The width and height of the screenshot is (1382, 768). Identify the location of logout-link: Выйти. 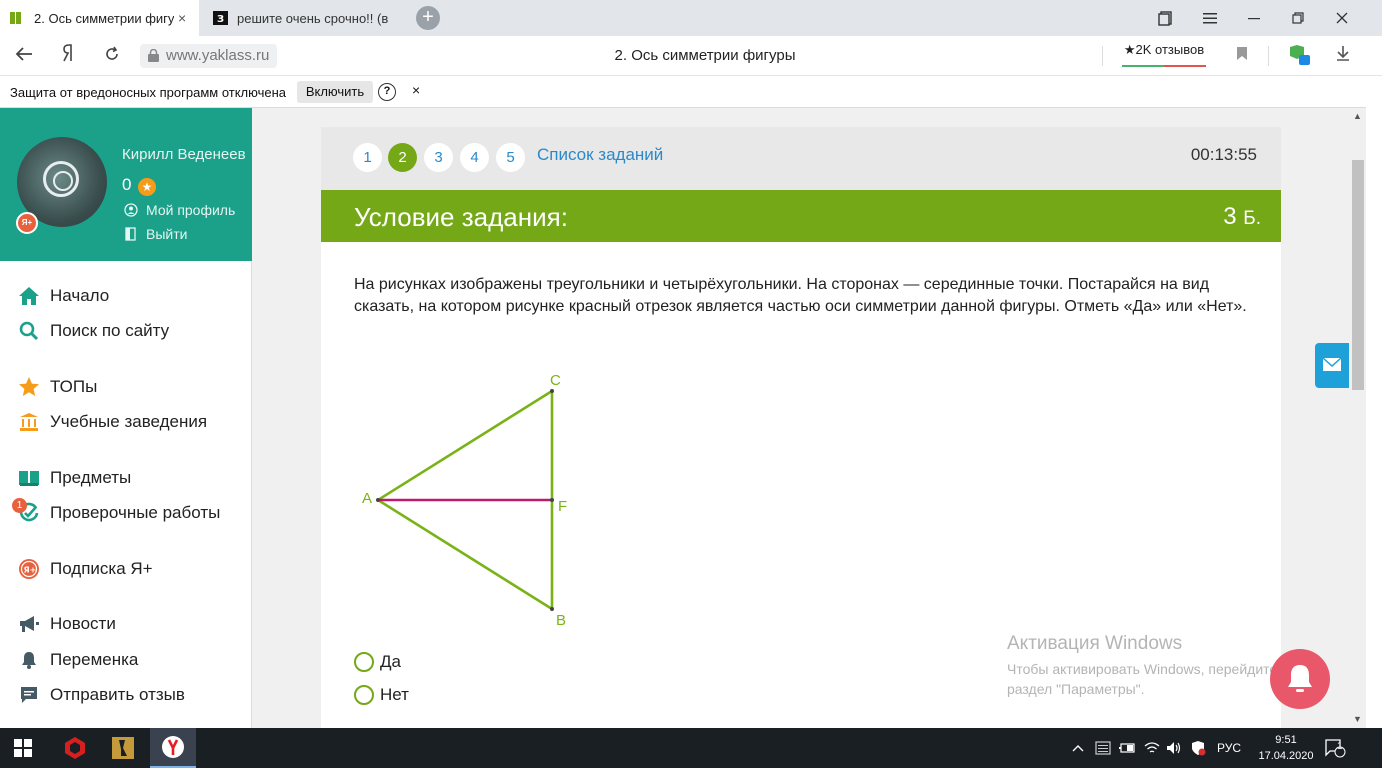
(155, 234).